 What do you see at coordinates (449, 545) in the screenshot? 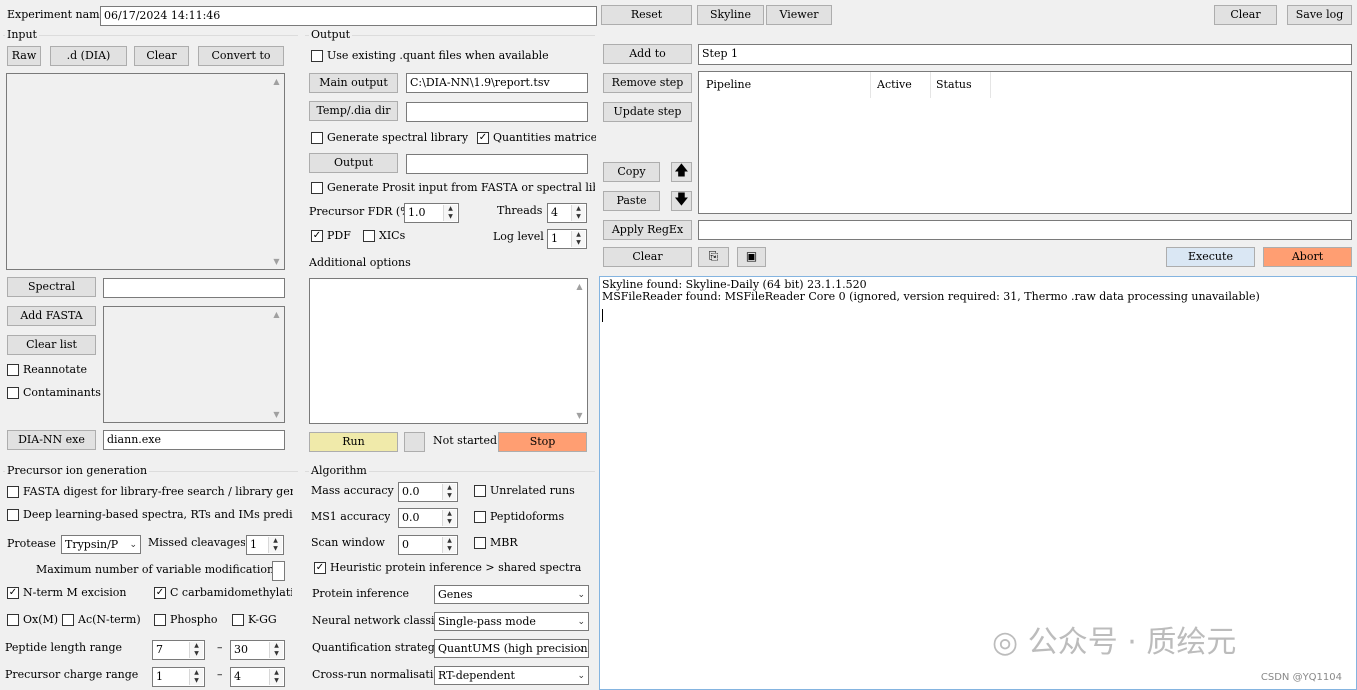
I see `scan-window-spinner: ▲ ▼` at bounding box center [449, 545].